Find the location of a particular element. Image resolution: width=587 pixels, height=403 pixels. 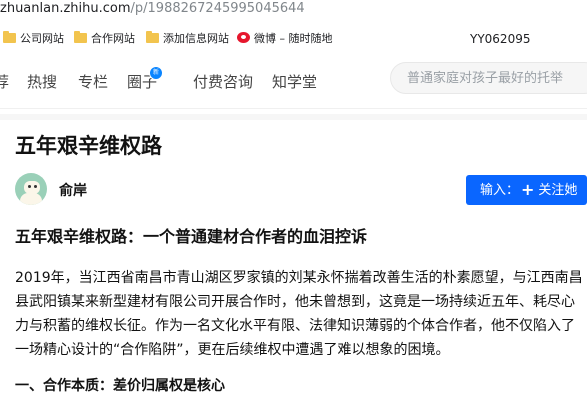

follow-prefix: 输入： is located at coordinates (500, 190).